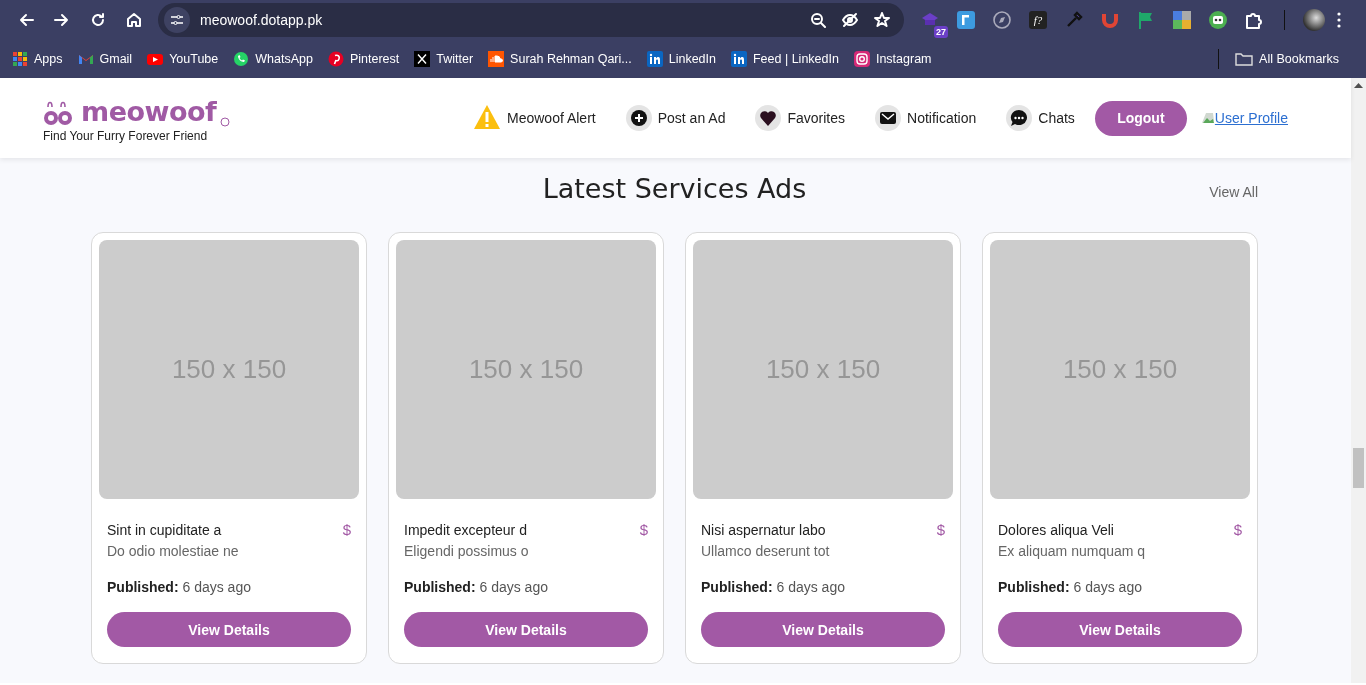 The width and height of the screenshot is (1366, 685). I want to click on bookmark: Instagram, so click(892, 59).